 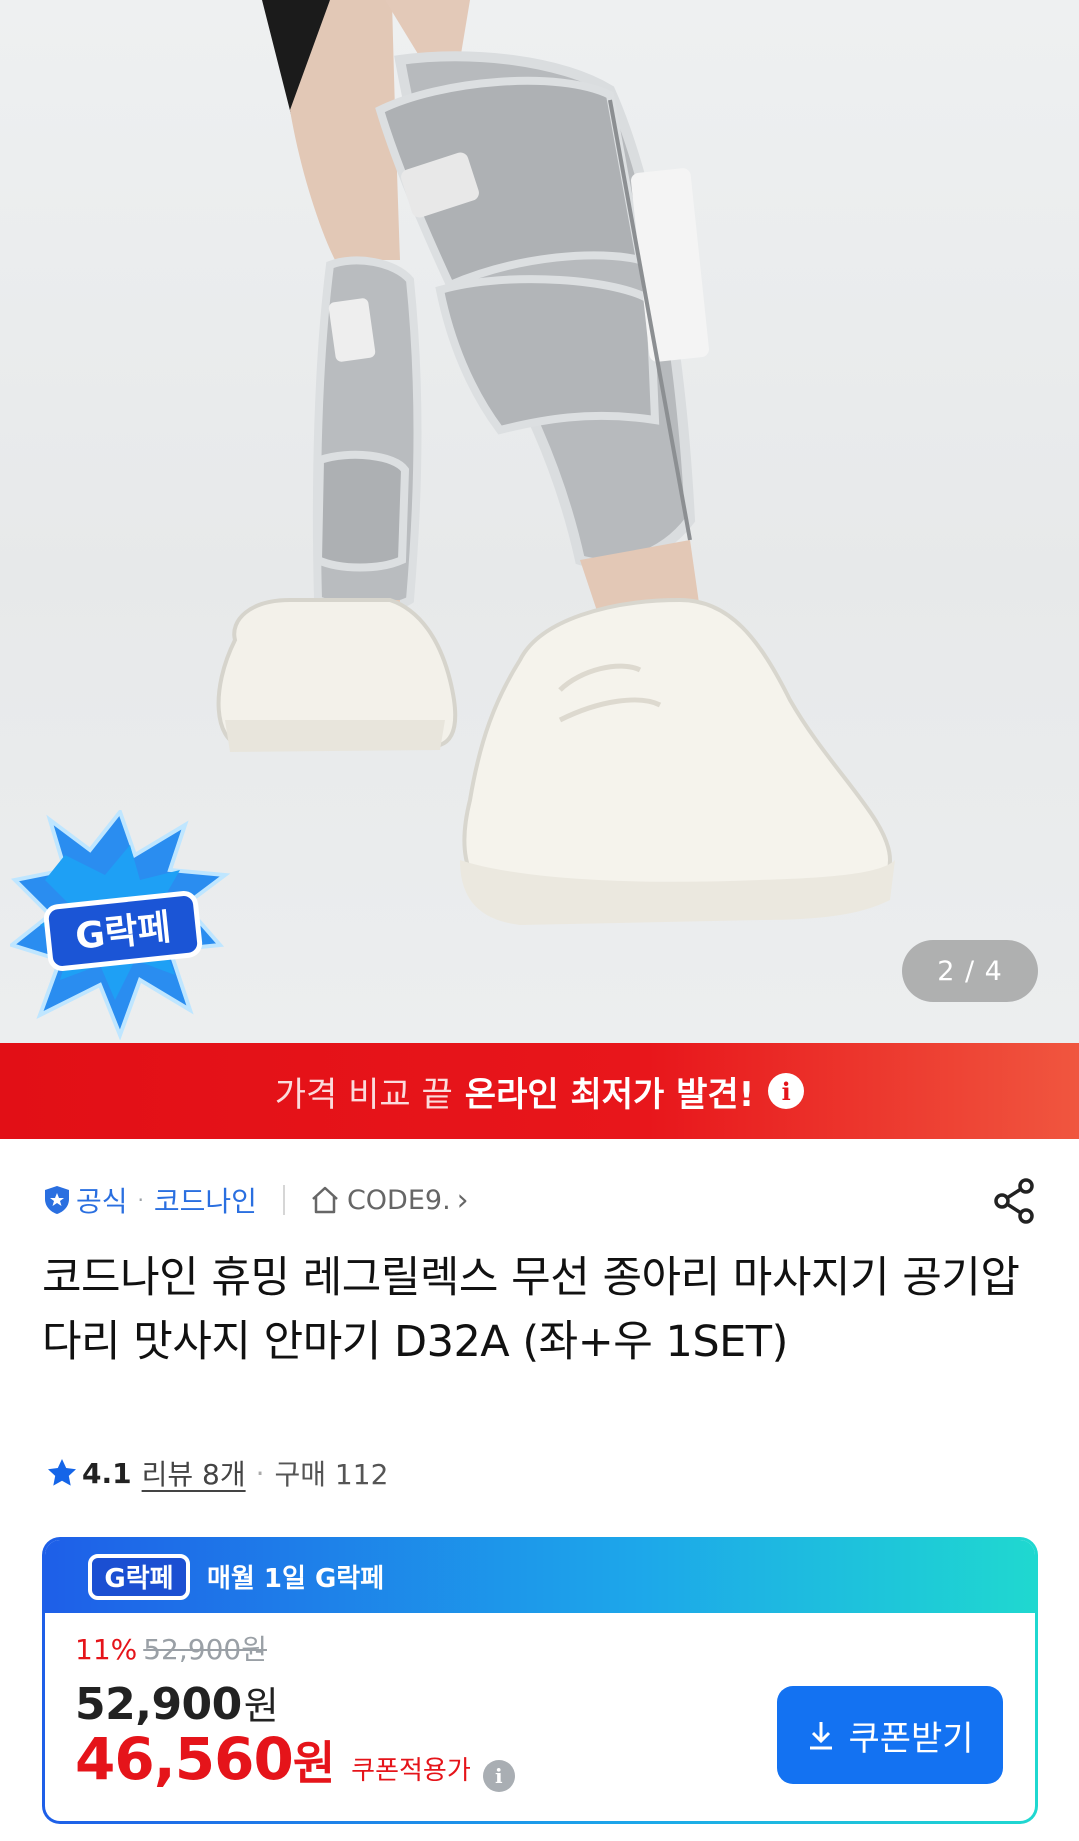 What do you see at coordinates (821, 1736) in the screenshot?
I see `download-icon` at bounding box center [821, 1736].